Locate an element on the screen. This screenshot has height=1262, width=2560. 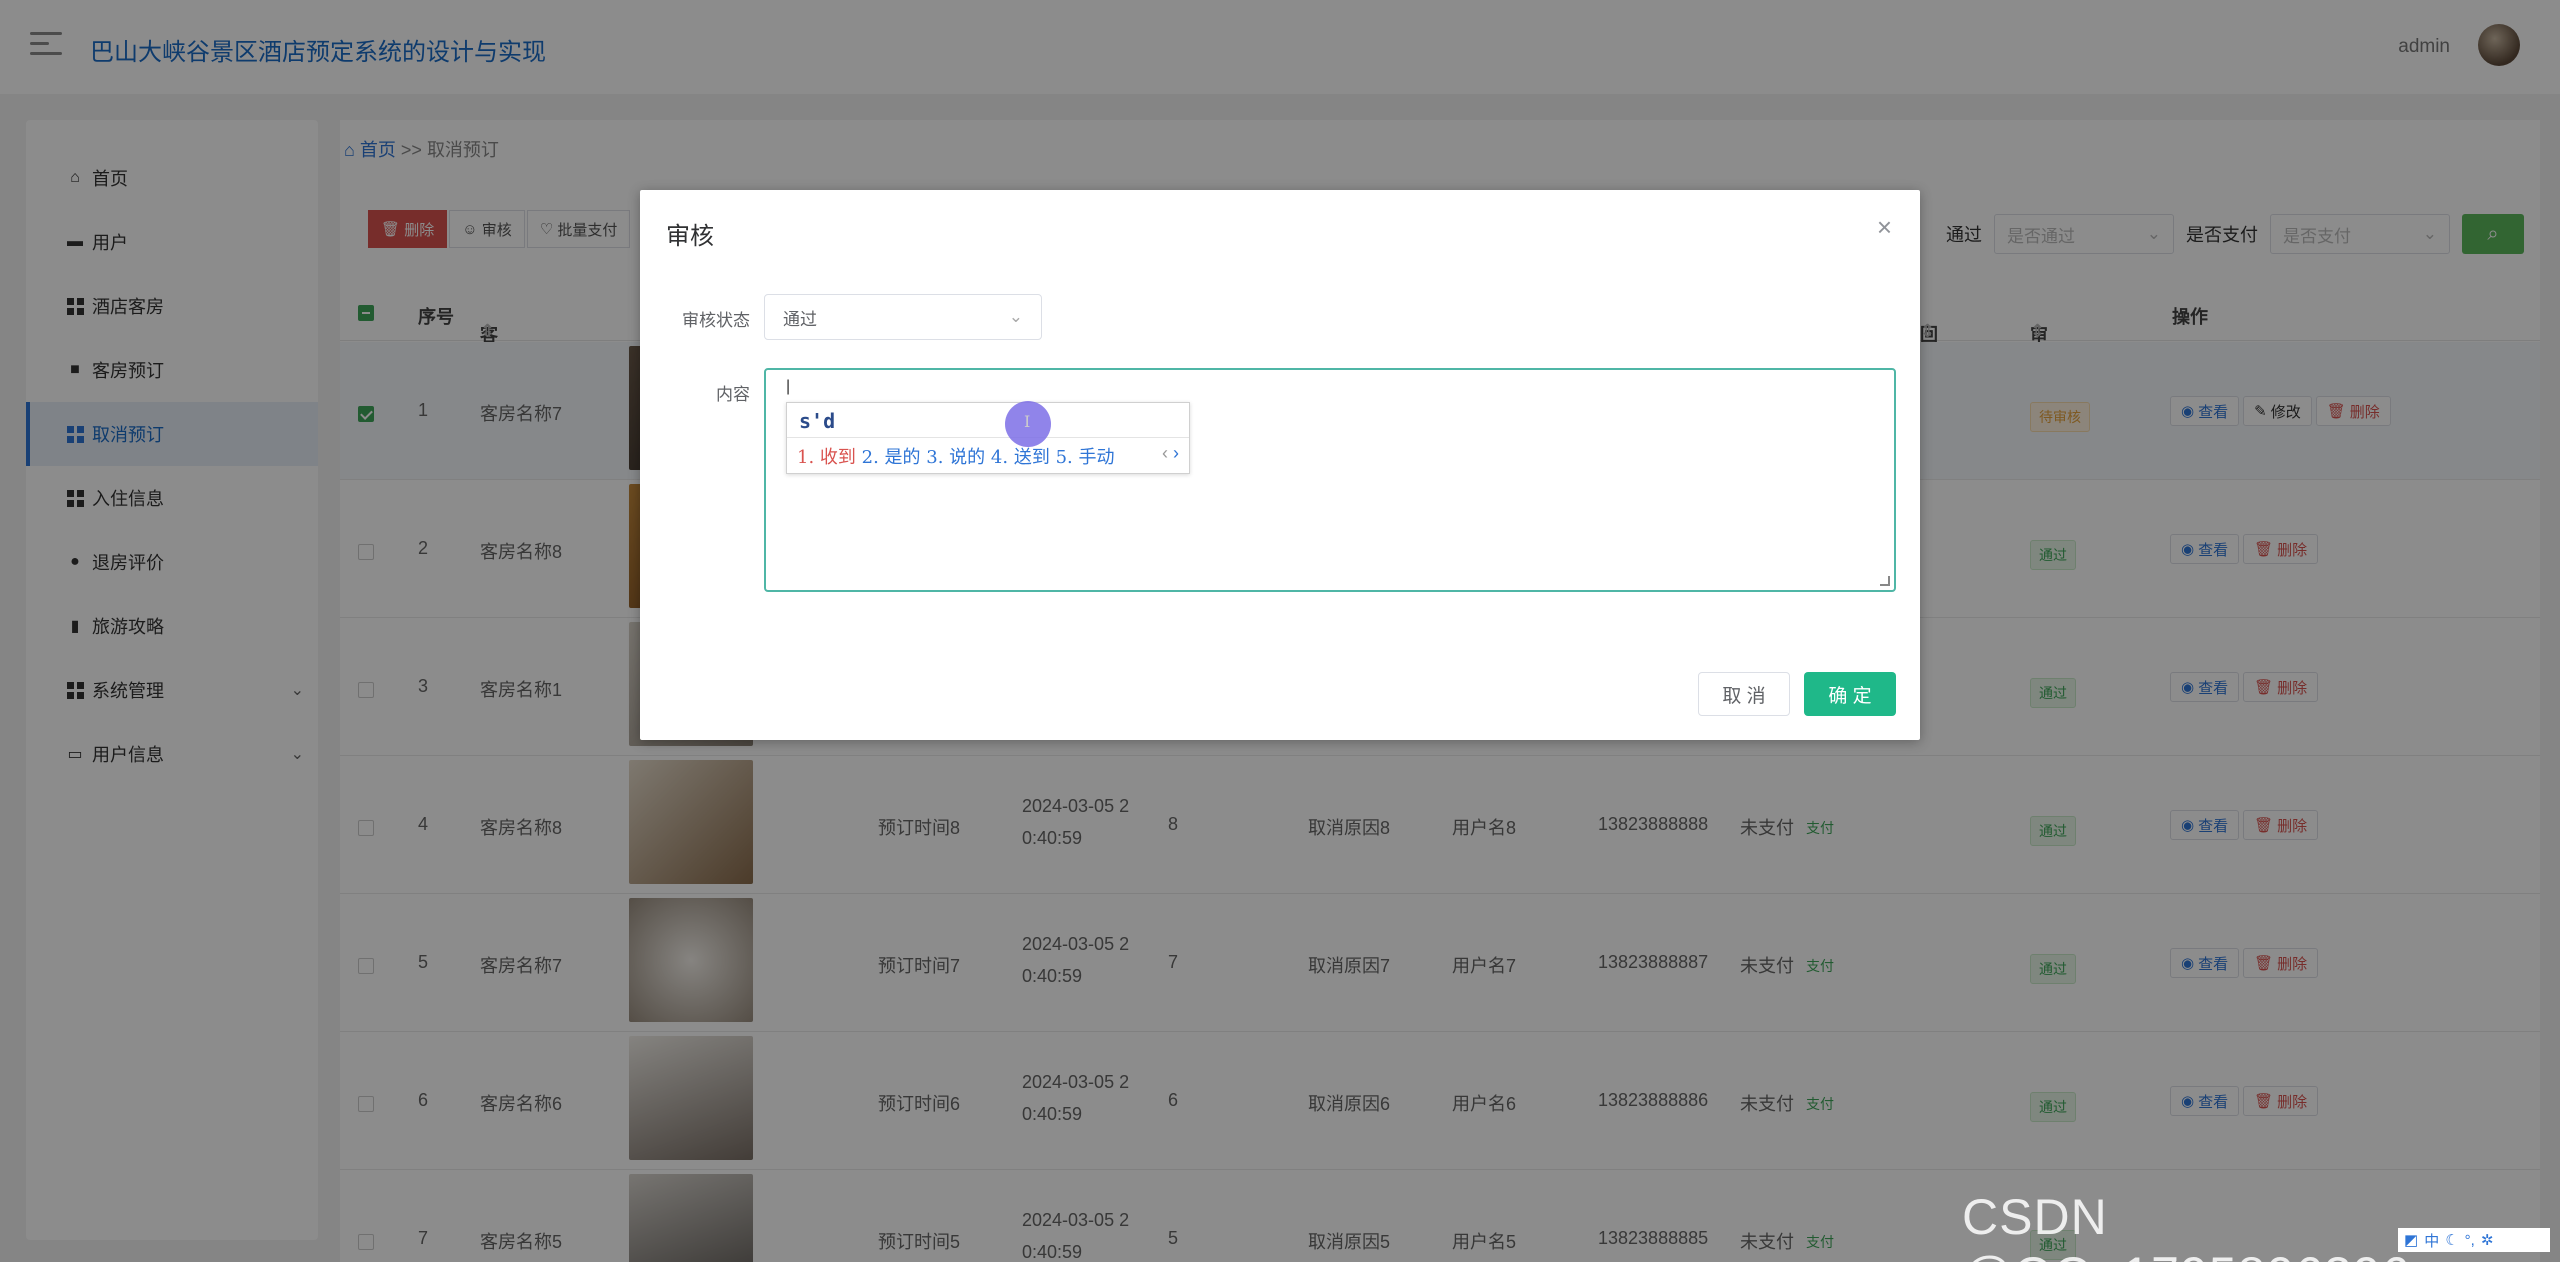
ime-candidate: 2. 是的 is located at coordinates (891, 457).